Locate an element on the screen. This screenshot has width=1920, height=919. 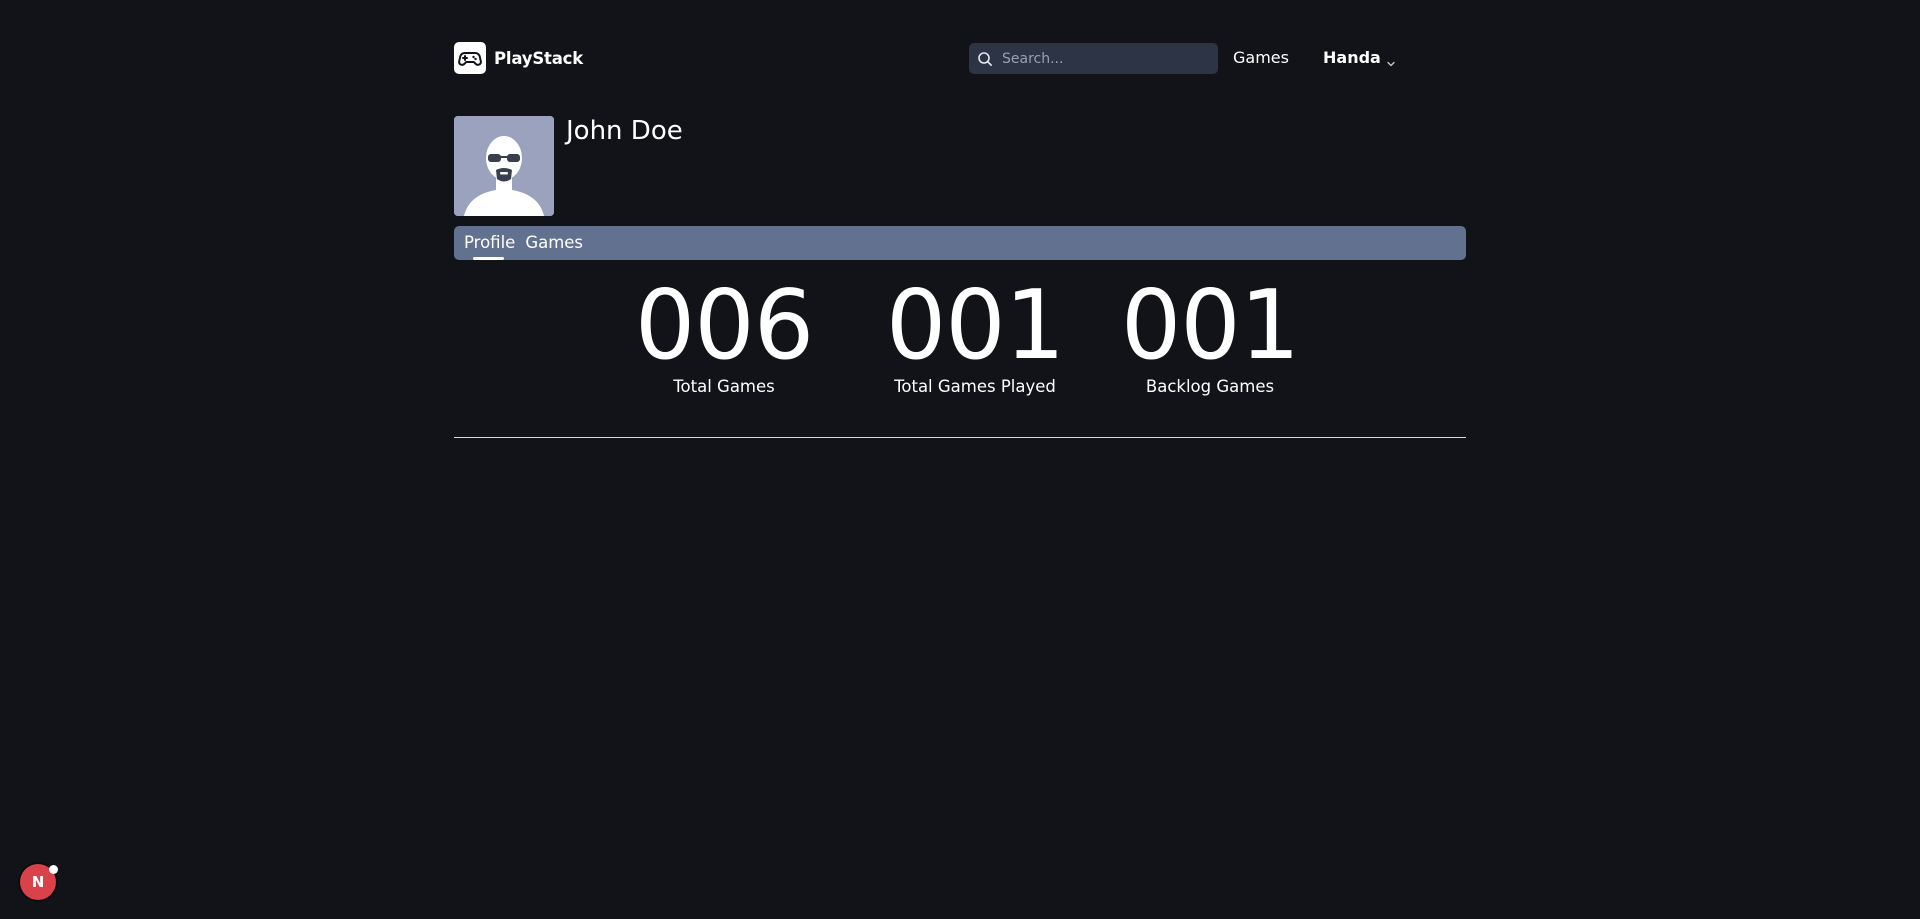
profile-name: John Doe is located at coordinates (624, 131).